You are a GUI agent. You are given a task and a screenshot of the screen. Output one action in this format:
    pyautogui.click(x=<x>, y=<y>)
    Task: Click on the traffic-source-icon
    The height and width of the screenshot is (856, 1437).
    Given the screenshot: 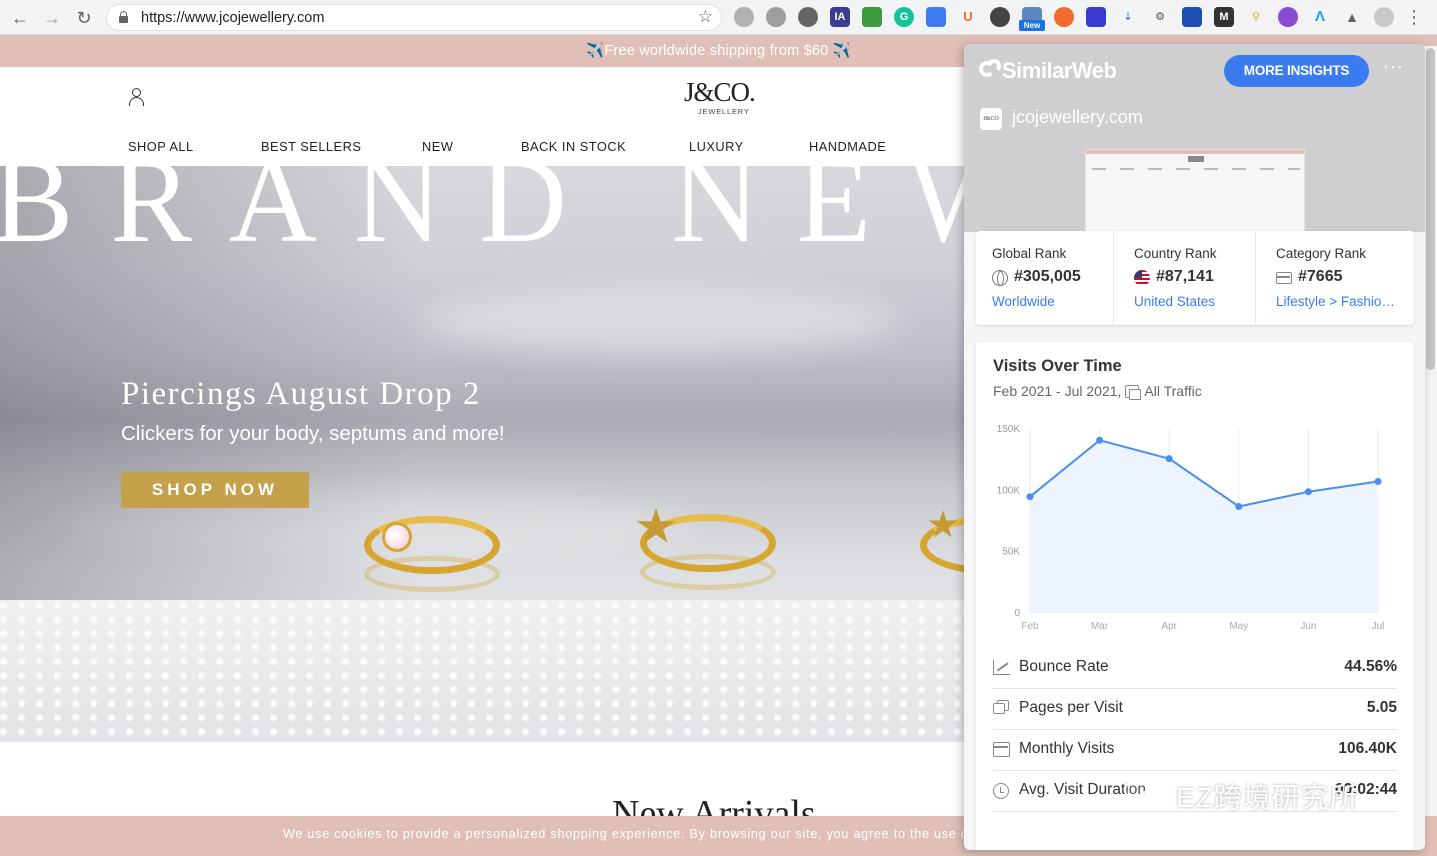 What is the action you would take?
    pyautogui.click(x=1133, y=392)
    